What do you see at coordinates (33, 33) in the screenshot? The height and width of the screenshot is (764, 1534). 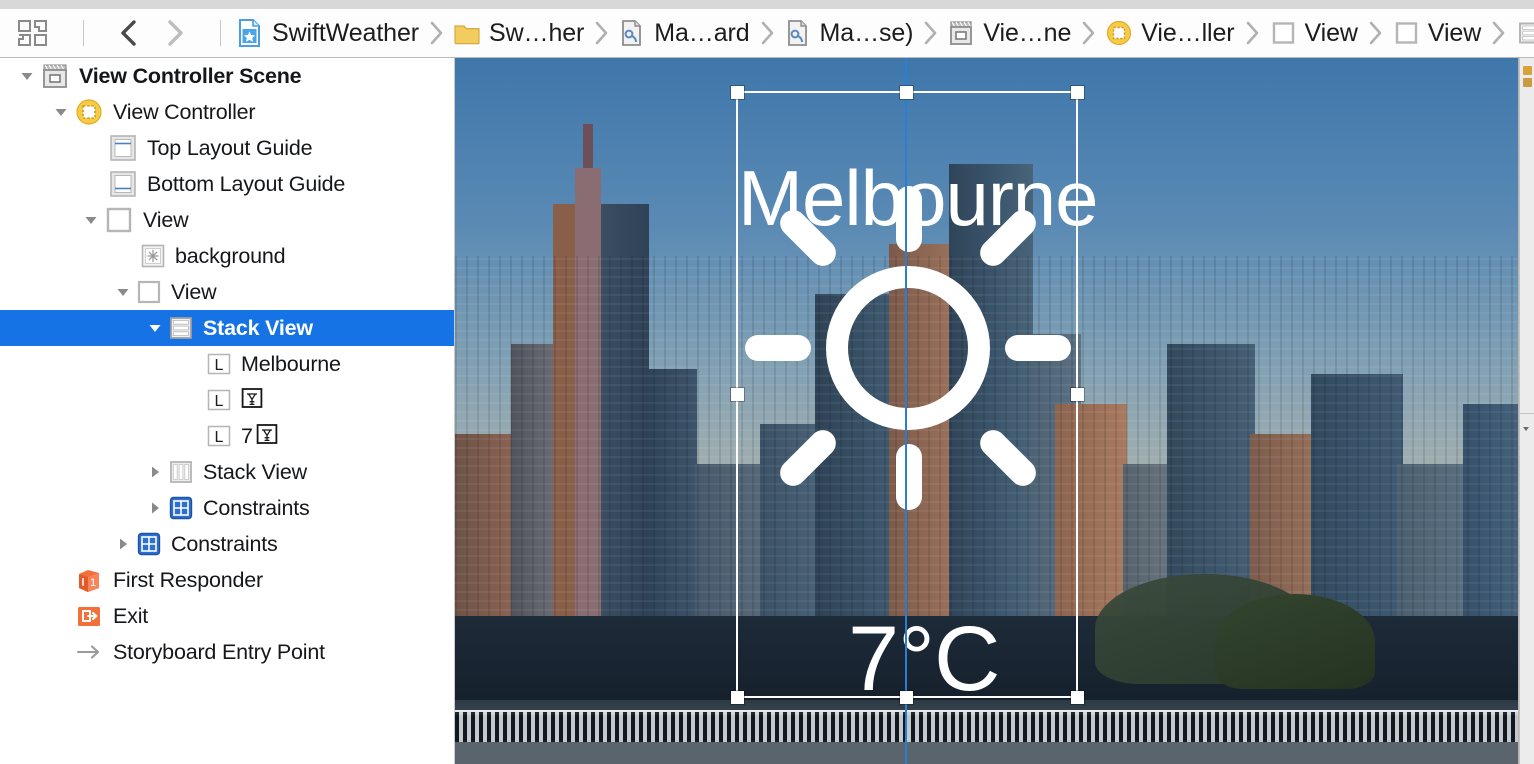 I see `grid-view-icon` at bounding box center [33, 33].